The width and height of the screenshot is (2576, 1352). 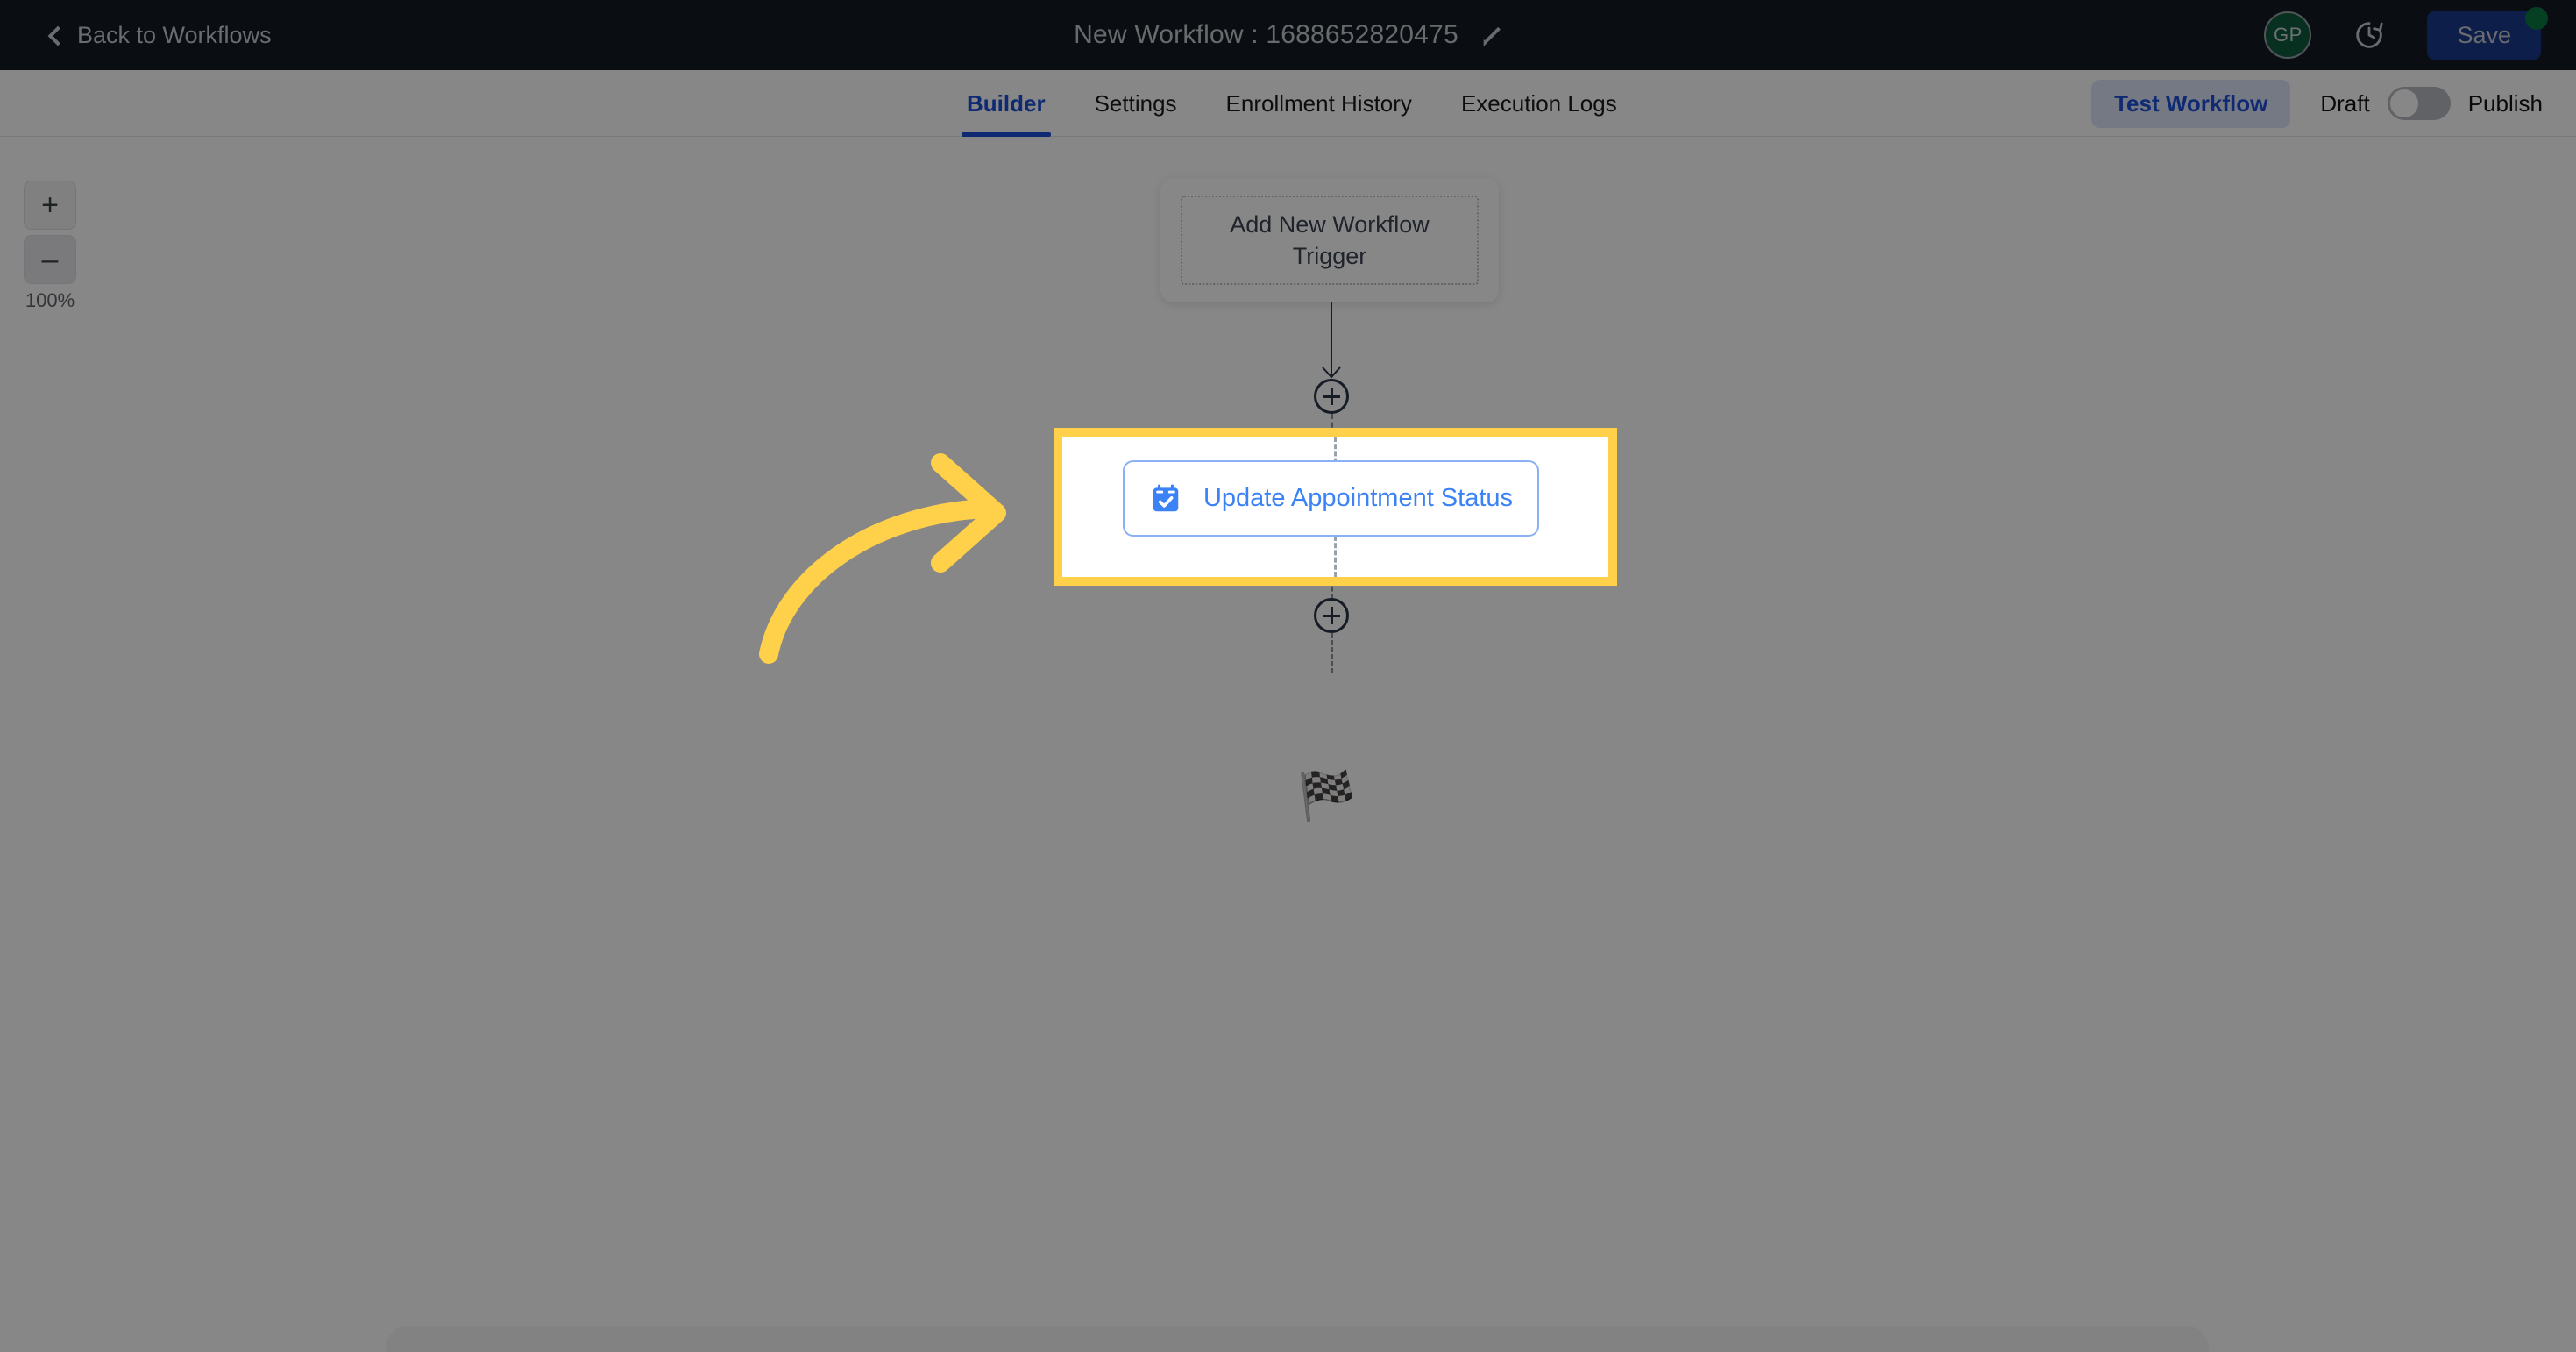 What do you see at coordinates (2484, 35) in the screenshot?
I see `save-button: Save` at bounding box center [2484, 35].